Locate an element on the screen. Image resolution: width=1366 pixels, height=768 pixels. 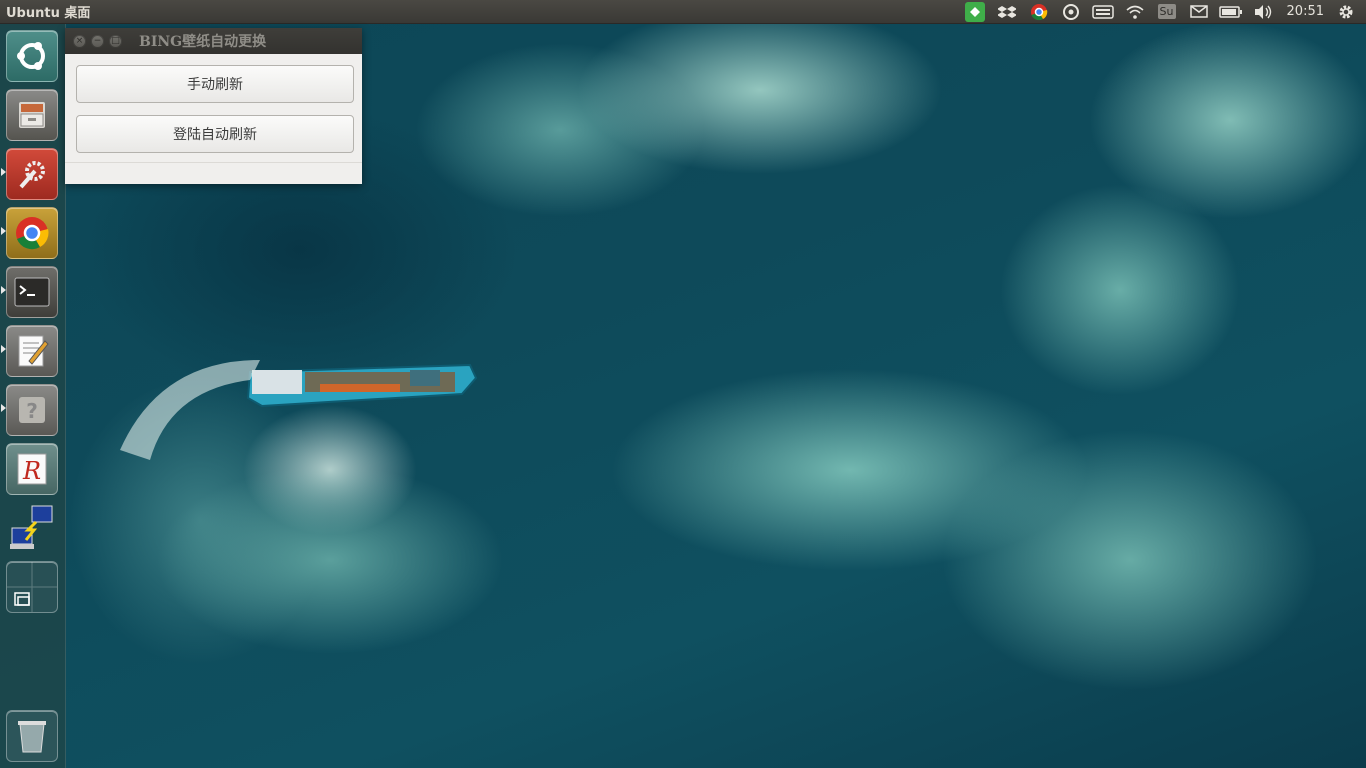
window-divider is located at coordinates (213, 162).